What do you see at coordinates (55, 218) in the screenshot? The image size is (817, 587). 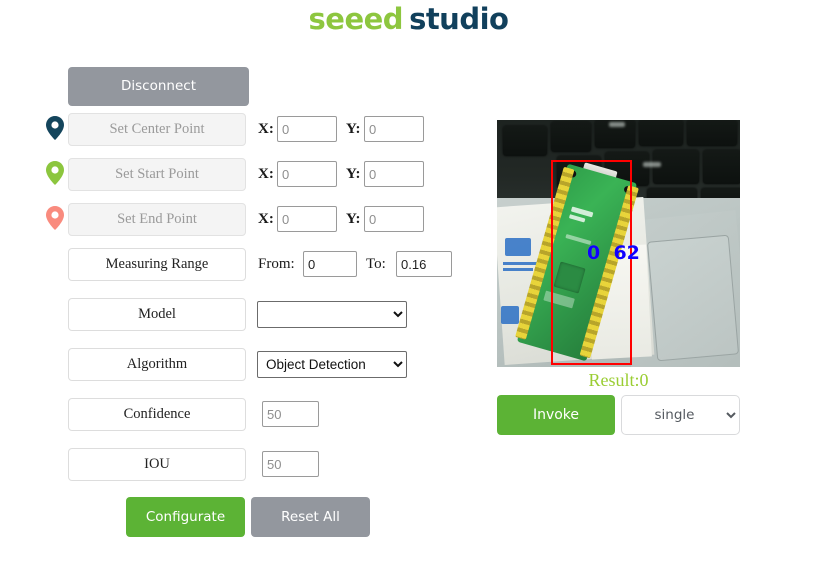 I see `end-point-pin-icon` at bounding box center [55, 218].